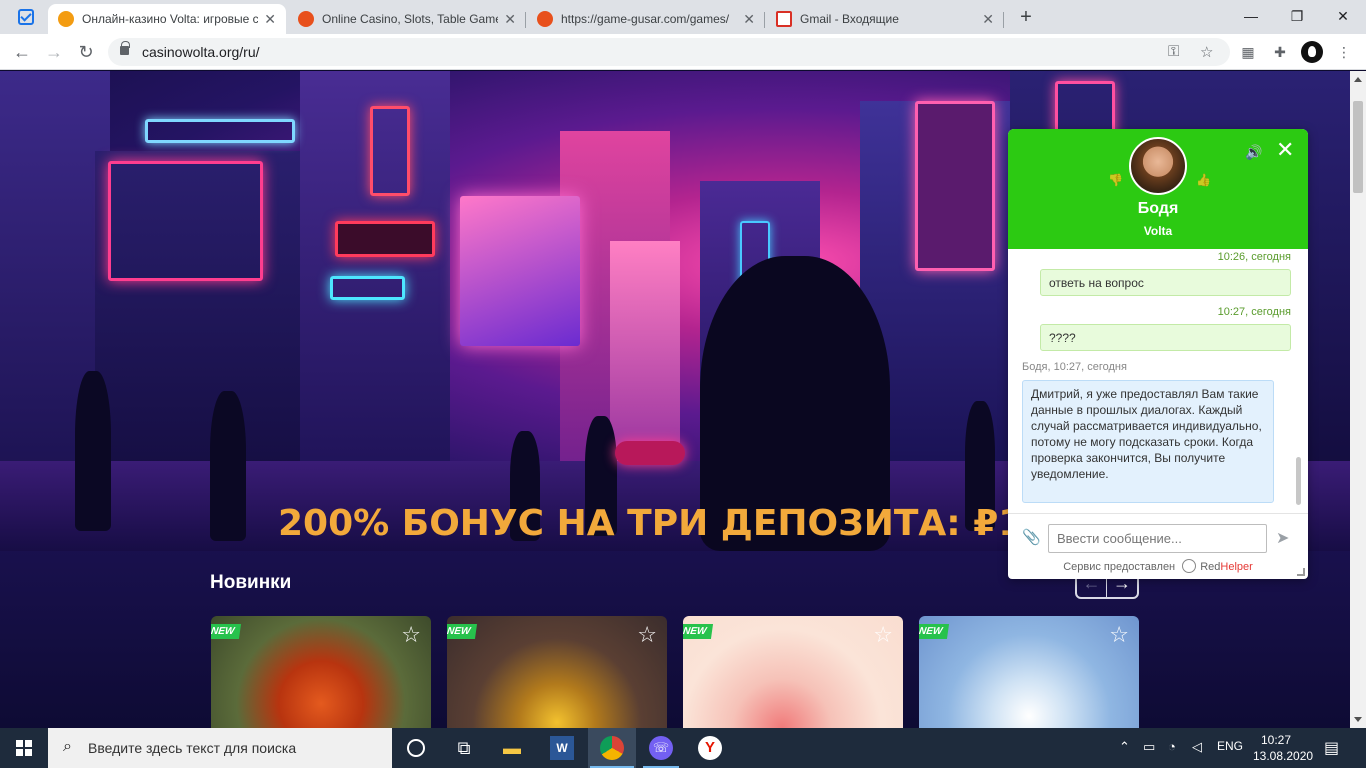 The width and height of the screenshot is (1366, 768). Describe the element at coordinates (1312, 52) in the screenshot. I see `profile-avatar-icon` at that location.